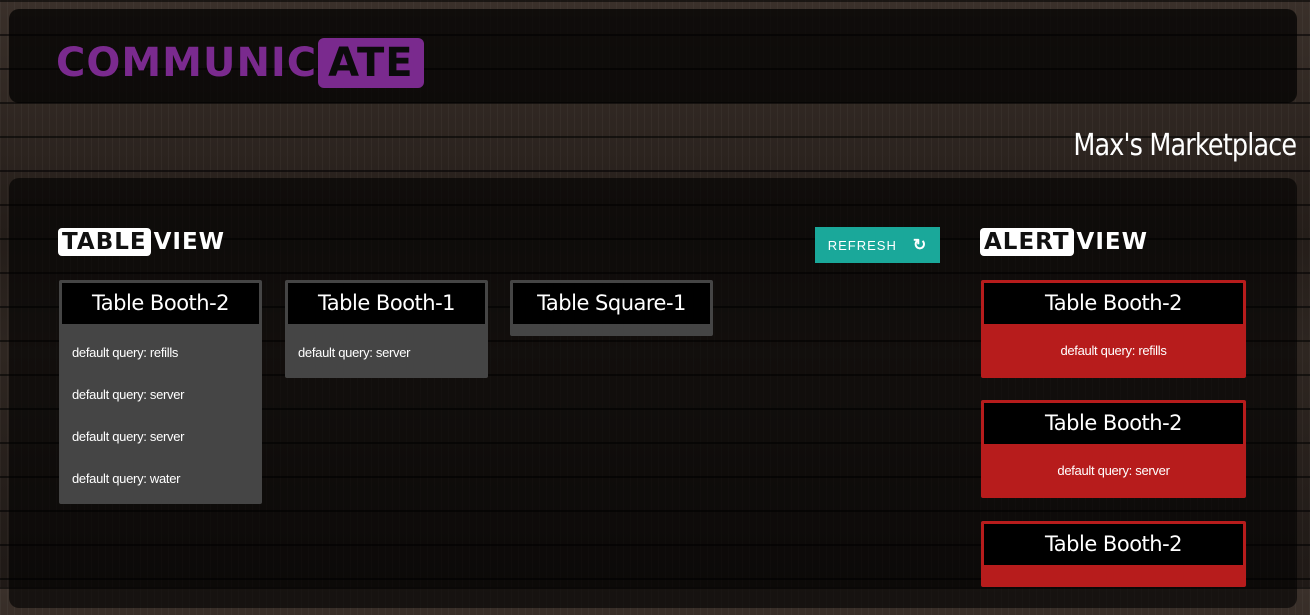 This screenshot has width=1310, height=615. I want to click on logo-text-part1: COMMUNIC, so click(187, 63).